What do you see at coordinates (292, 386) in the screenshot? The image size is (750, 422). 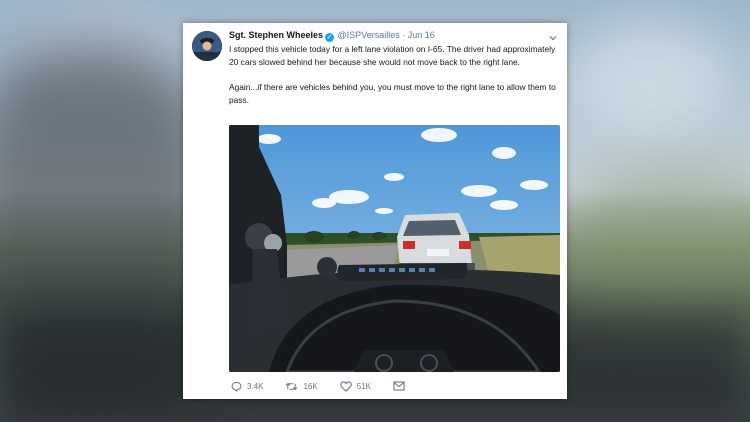 I see `retweet-icon` at bounding box center [292, 386].